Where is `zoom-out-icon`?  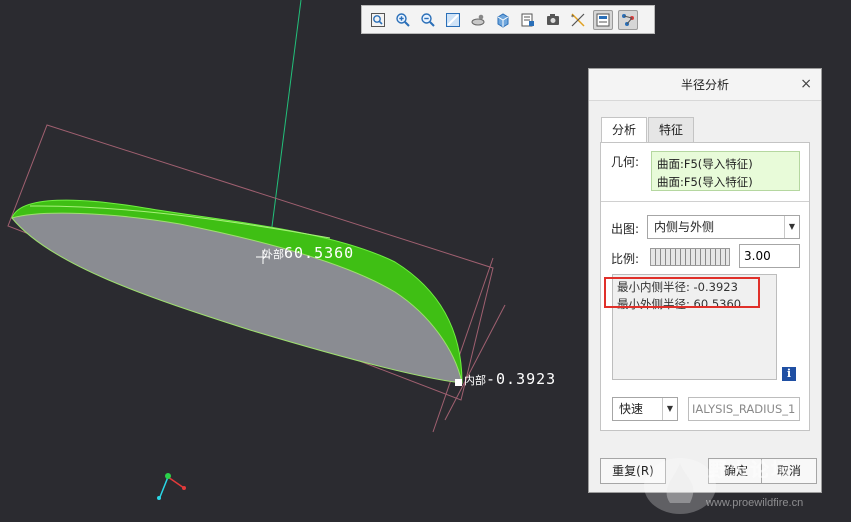 zoom-out-icon is located at coordinates (428, 20).